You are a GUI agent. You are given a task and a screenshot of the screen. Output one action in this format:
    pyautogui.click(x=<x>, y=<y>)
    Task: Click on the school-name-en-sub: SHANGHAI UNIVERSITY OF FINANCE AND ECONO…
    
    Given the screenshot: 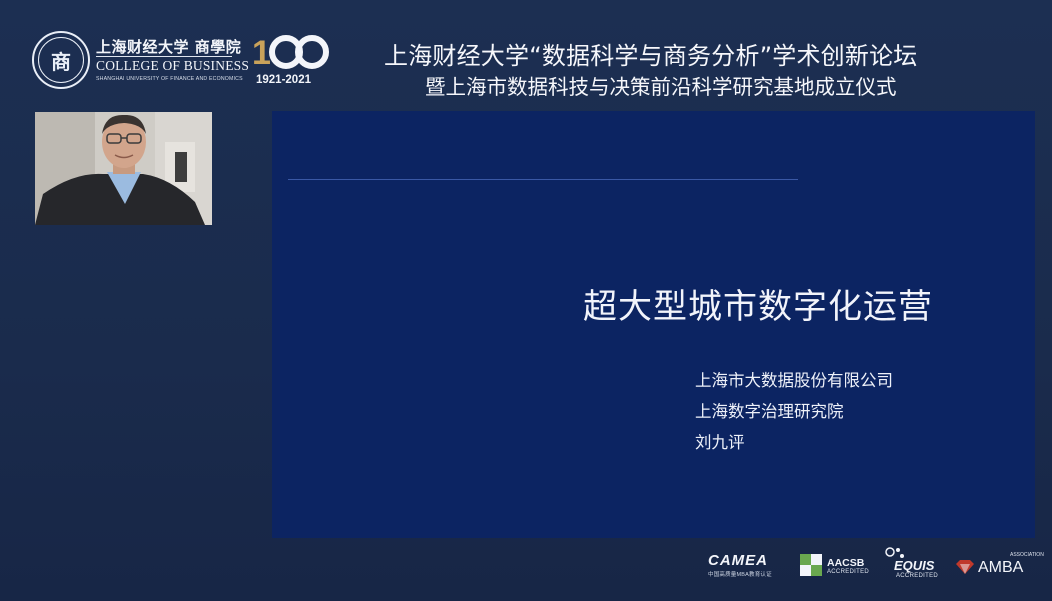 What is the action you would take?
    pyautogui.click(x=169, y=79)
    